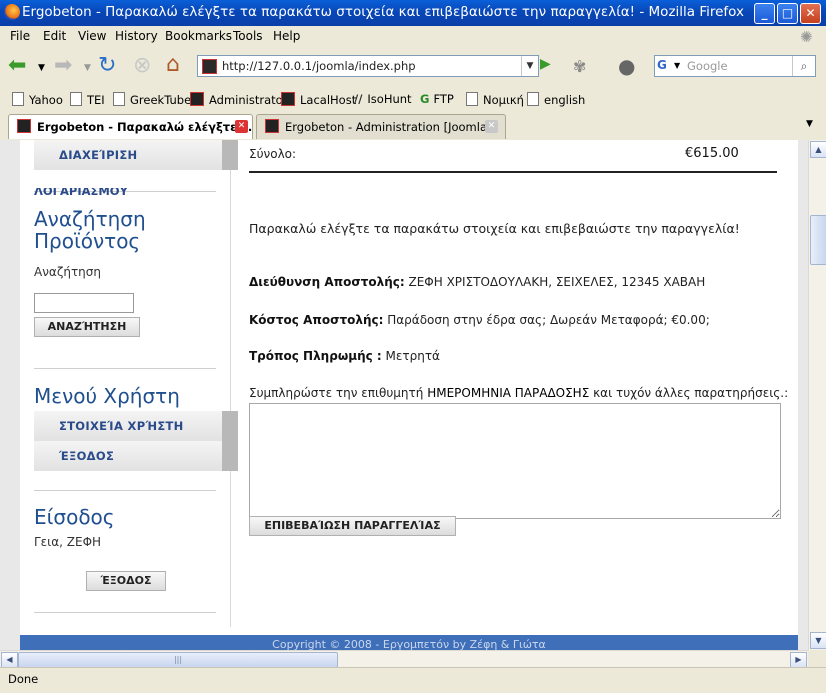 This screenshot has width=826, height=693. What do you see at coordinates (87, 99) in the screenshot?
I see `bookmark-tei: TEI` at bounding box center [87, 99].